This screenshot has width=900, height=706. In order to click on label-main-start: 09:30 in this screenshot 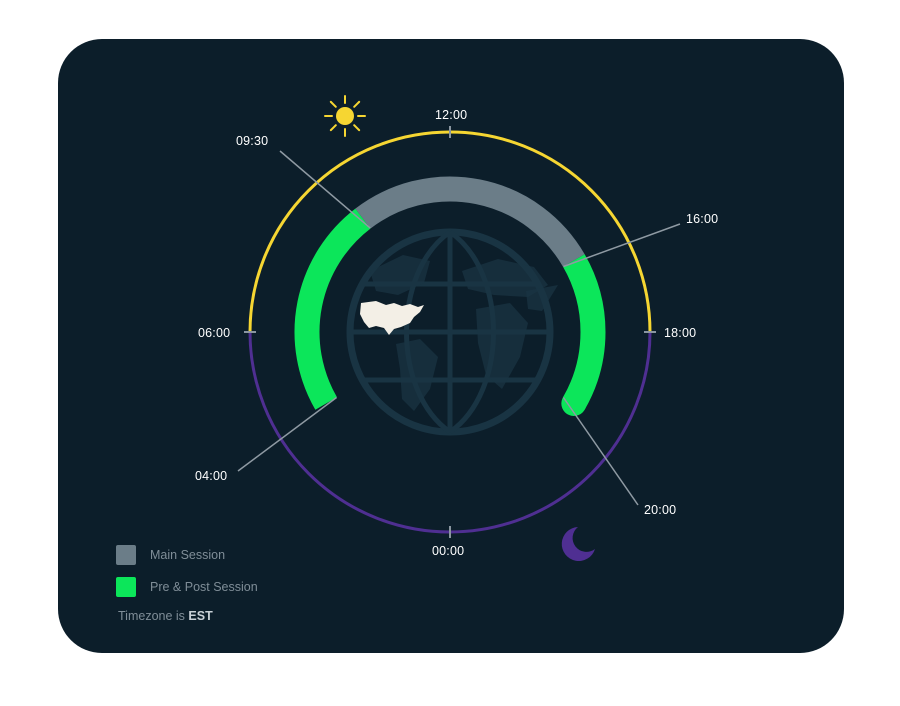, I will do `click(252, 141)`.